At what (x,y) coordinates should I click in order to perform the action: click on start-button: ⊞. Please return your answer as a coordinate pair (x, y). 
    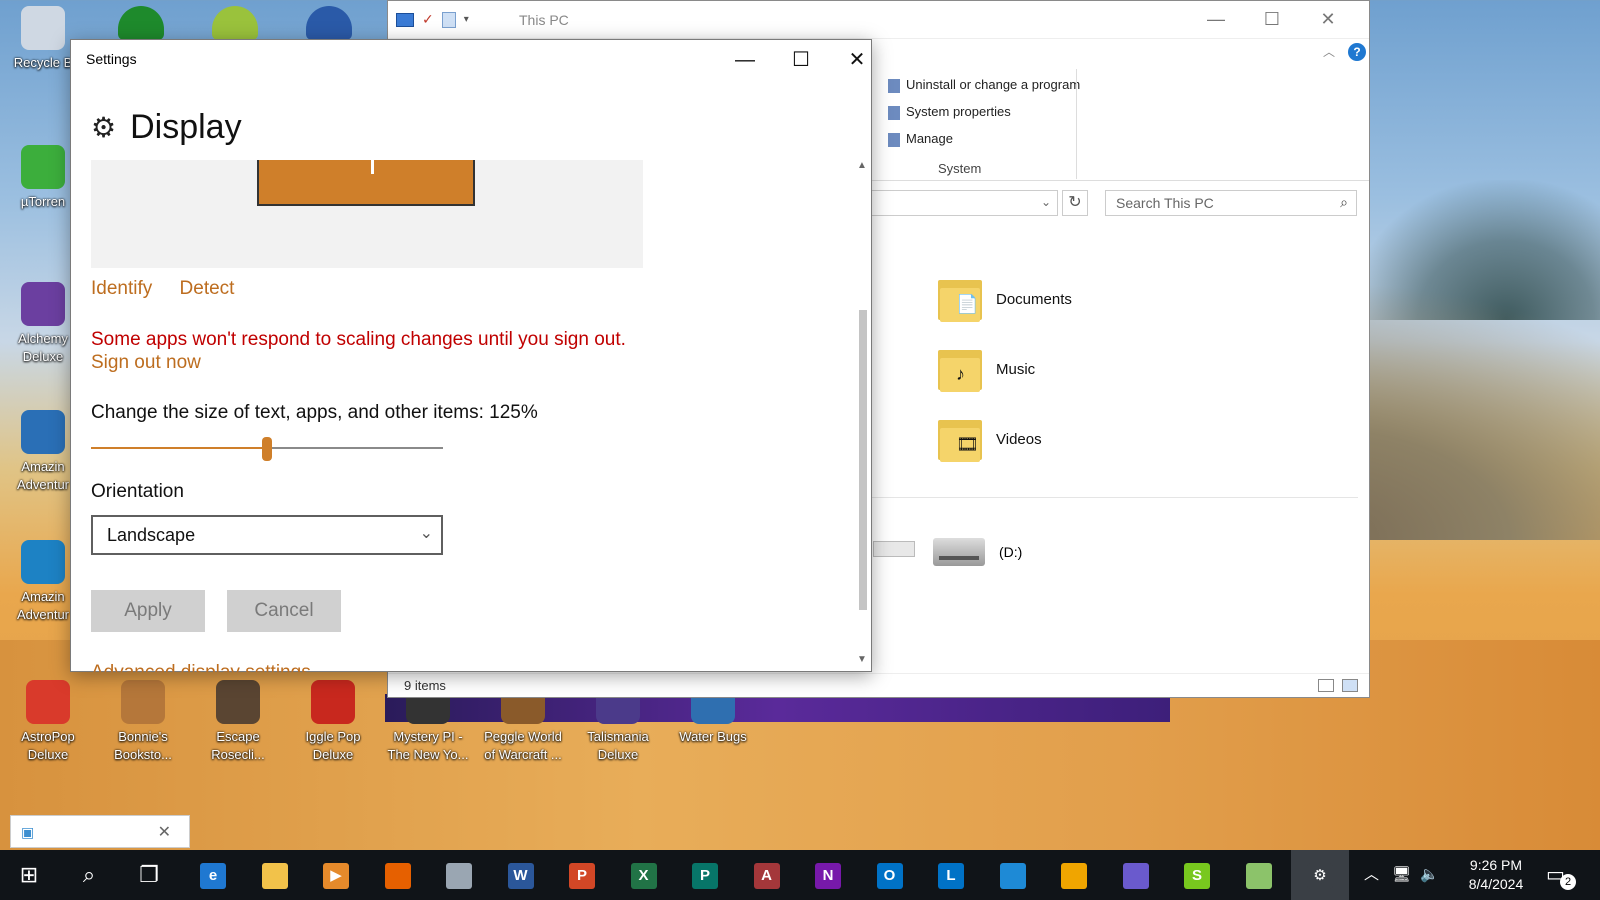
    Looking at the image, I should click on (29, 875).